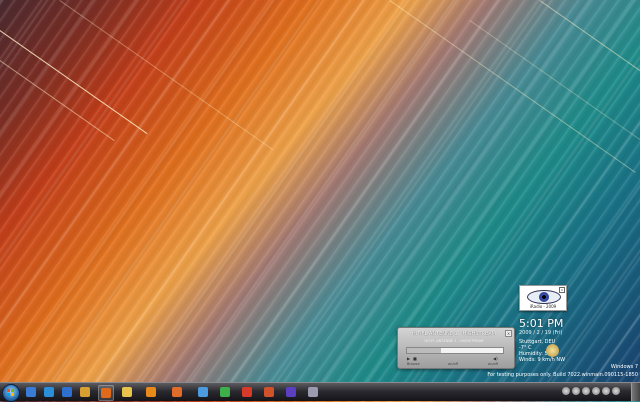  Describe the element at coordinates (67, 392) in the screenshot. I see `media-center-icon` at that location.